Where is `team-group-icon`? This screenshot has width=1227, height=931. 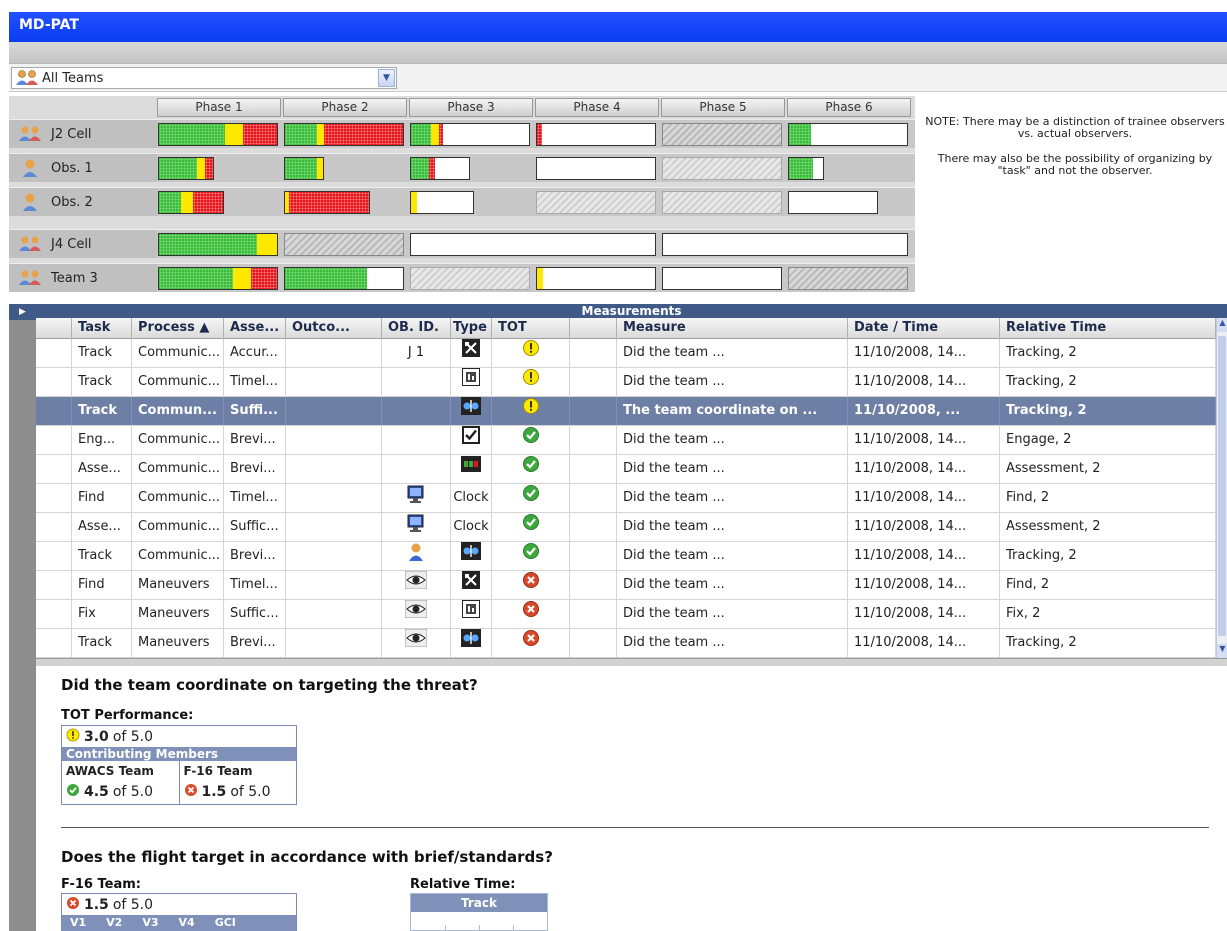 team-group-icon is located at coordinates (27, 78).